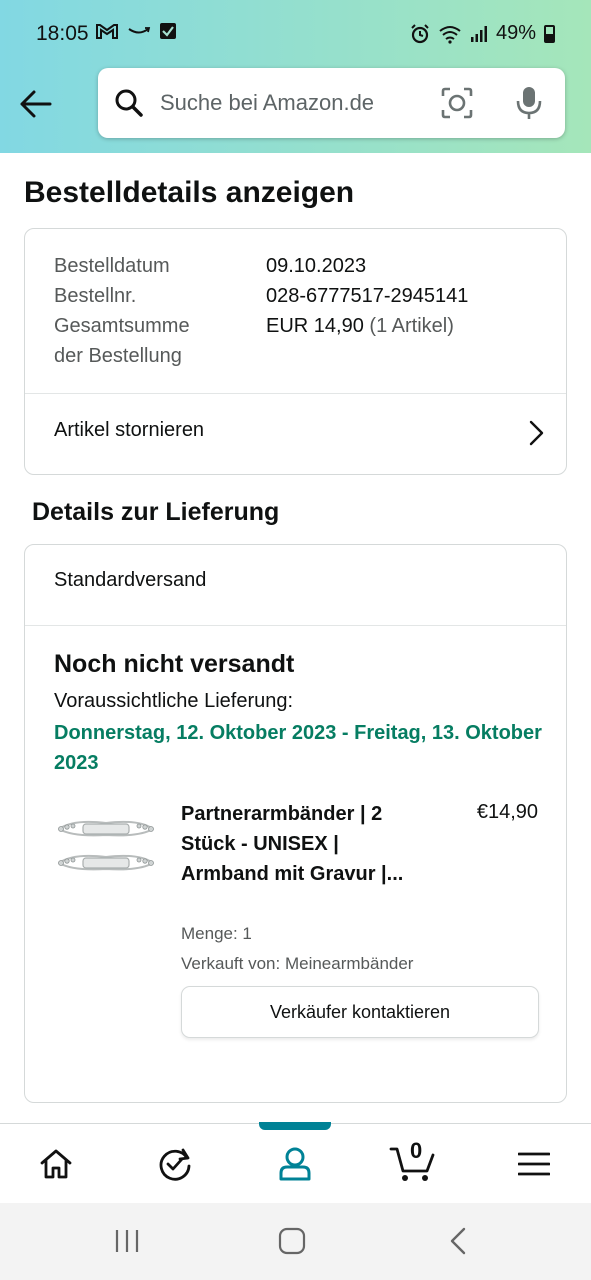  Describe the element at coordinates (450, 34) in the screenshot. I see `wifi-icon` at that location.